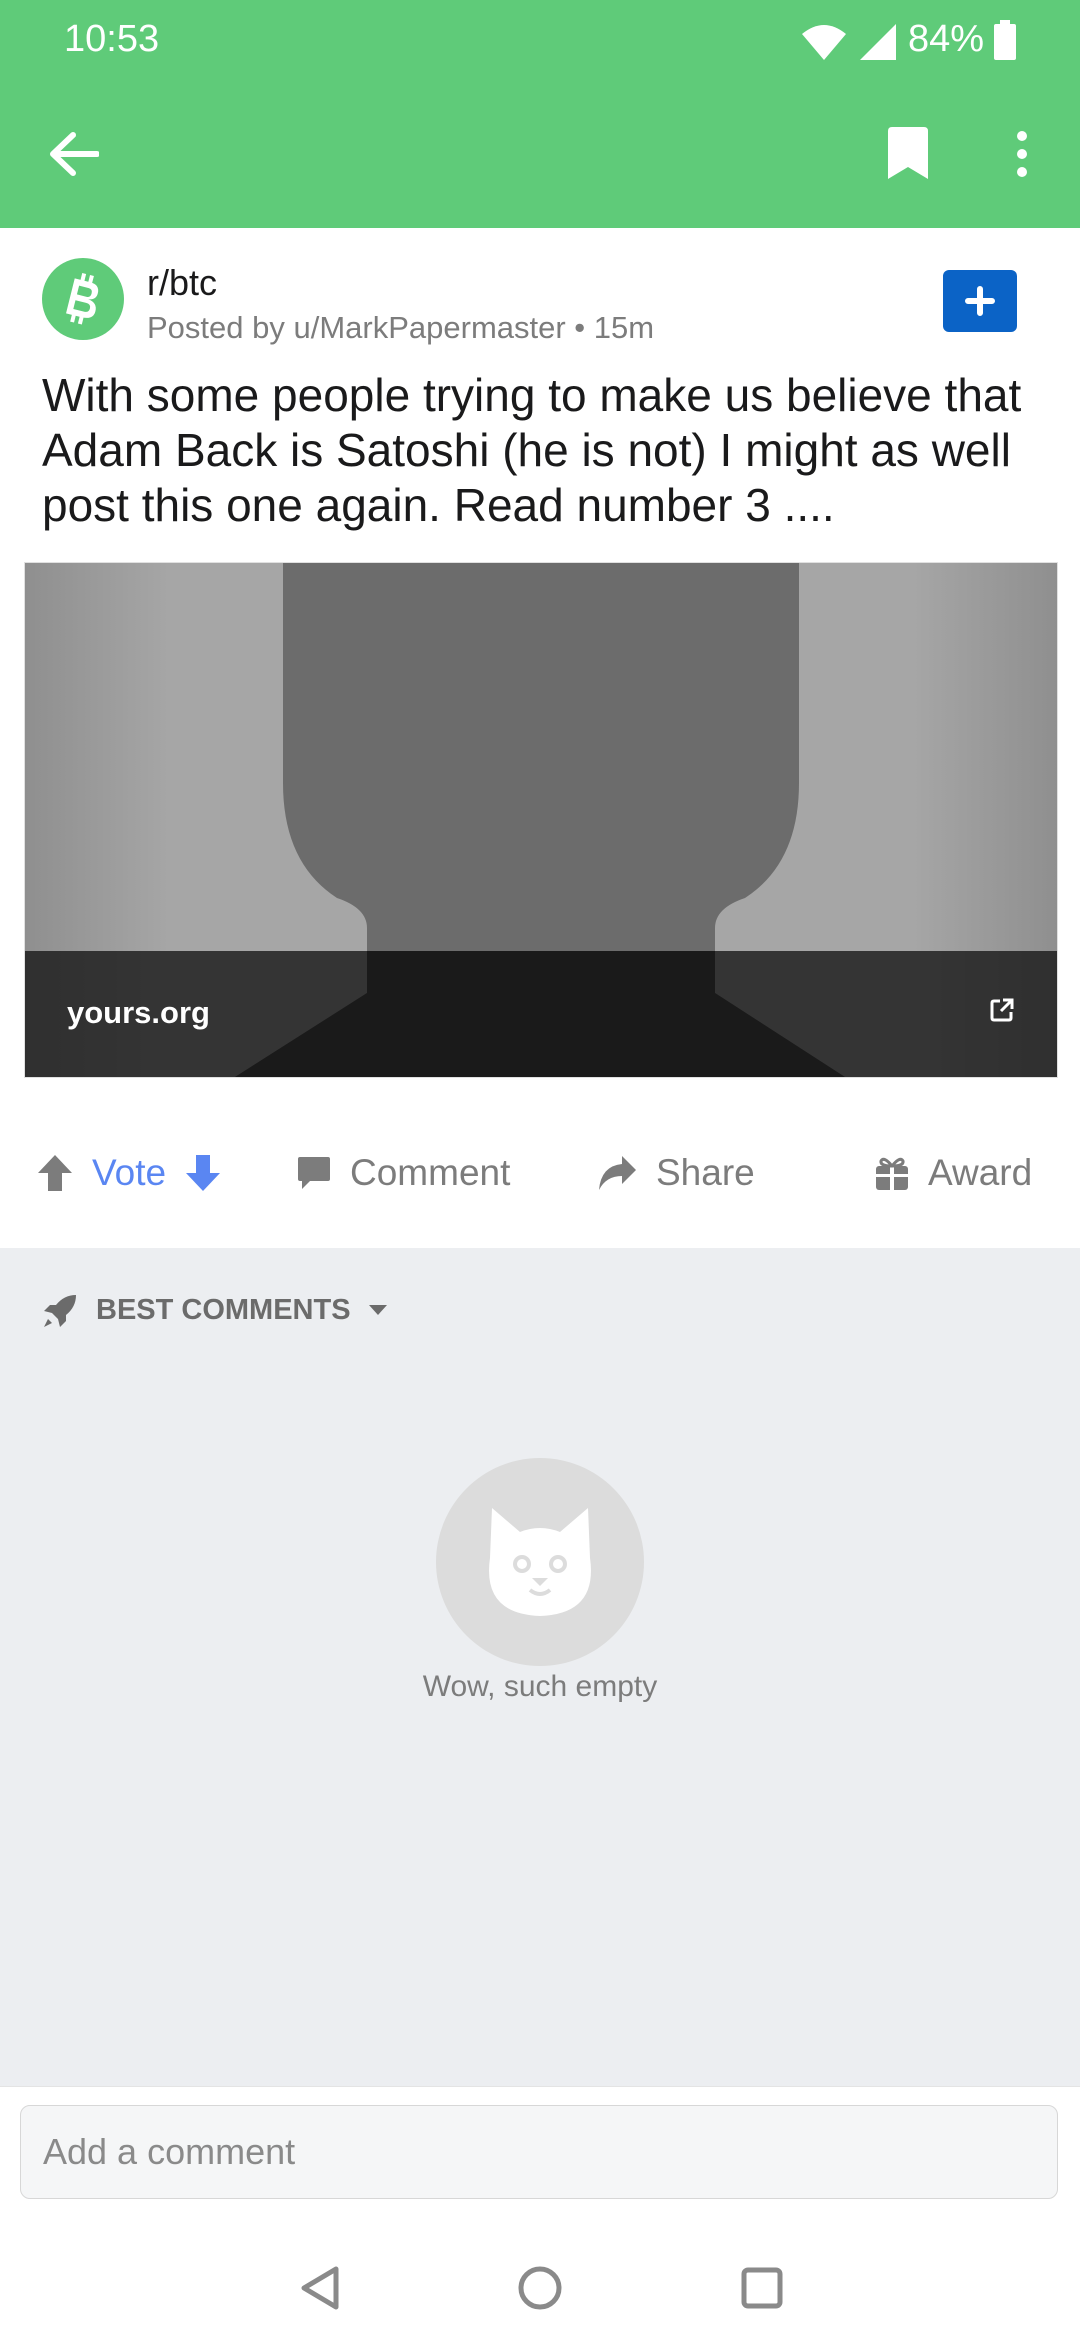 This screenshot has width=1080, height=2341. What do you see at coordinates (401, 327) in the screenshot?
I see `post-meta: Posted by u/MarkPapermaster • 15m` at bounding box center [401, 327].